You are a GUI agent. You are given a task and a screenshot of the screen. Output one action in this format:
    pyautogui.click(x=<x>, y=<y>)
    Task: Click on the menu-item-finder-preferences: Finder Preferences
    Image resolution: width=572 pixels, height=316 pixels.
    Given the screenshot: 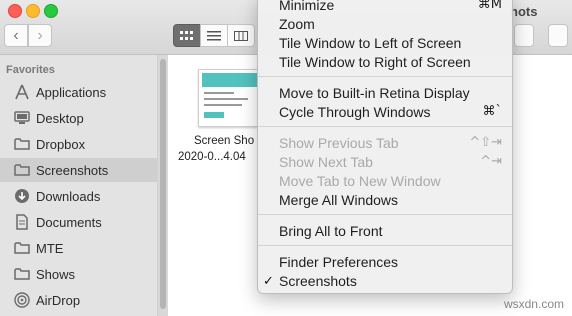 What is the action you would take?
    pyautogui.click(x=385, y=261)
    